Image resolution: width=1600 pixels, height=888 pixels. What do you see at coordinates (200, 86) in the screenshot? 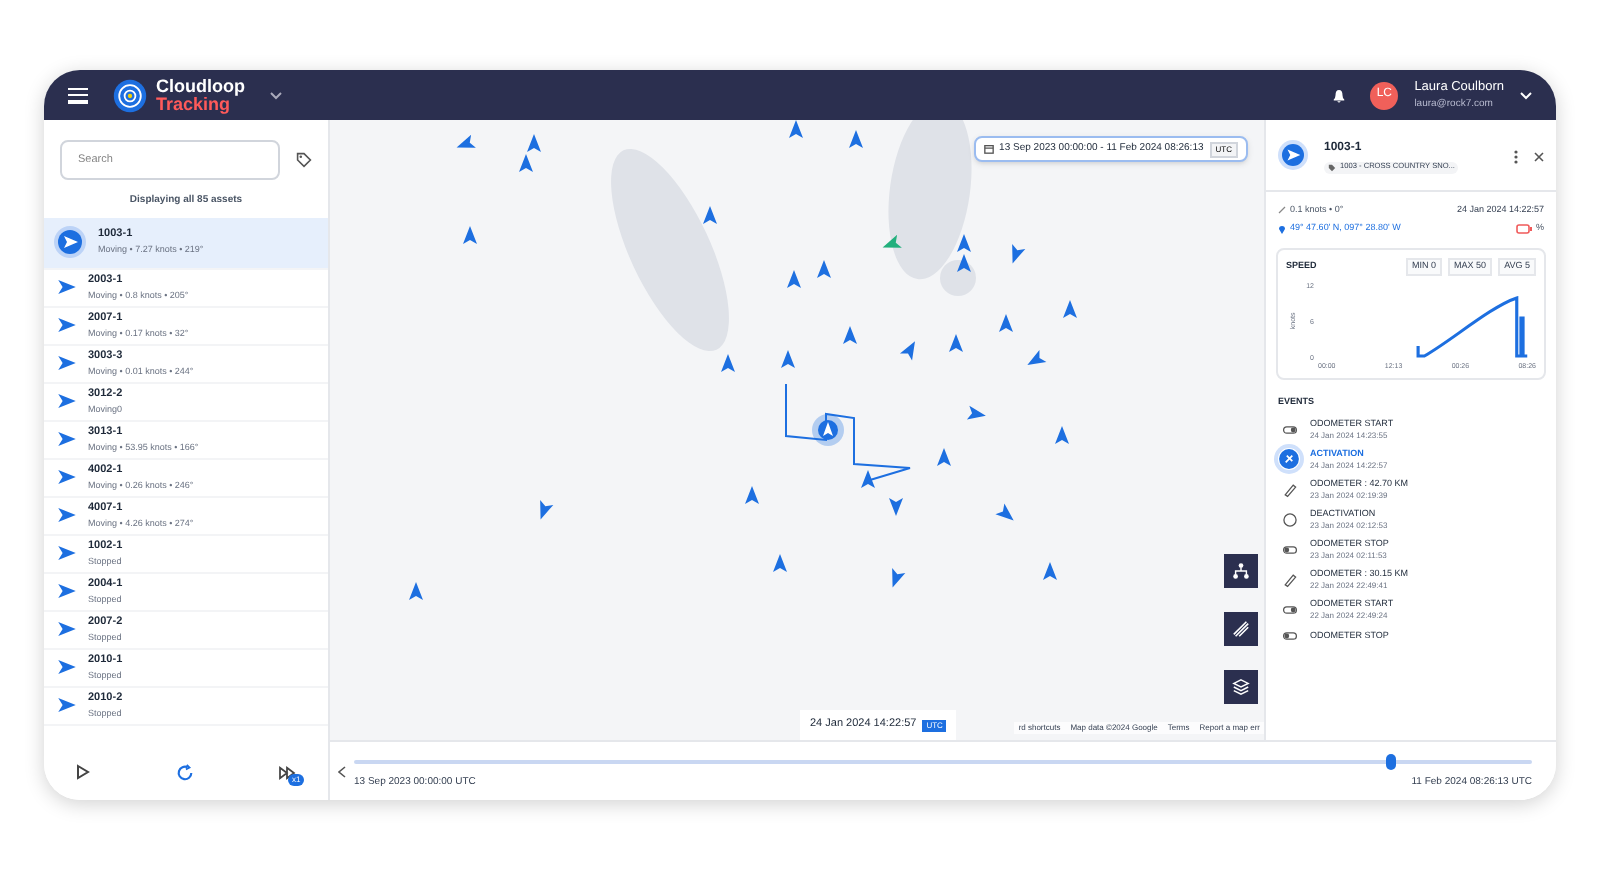
I see `brand-name: Cloudloop` at bounding box center [200, 86].